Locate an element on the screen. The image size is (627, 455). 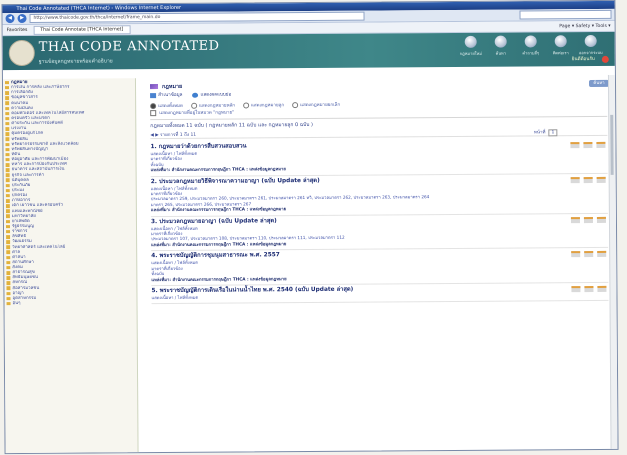
tool-label: แสดงผลแบบย่อ is located at coordinates (216, 95).